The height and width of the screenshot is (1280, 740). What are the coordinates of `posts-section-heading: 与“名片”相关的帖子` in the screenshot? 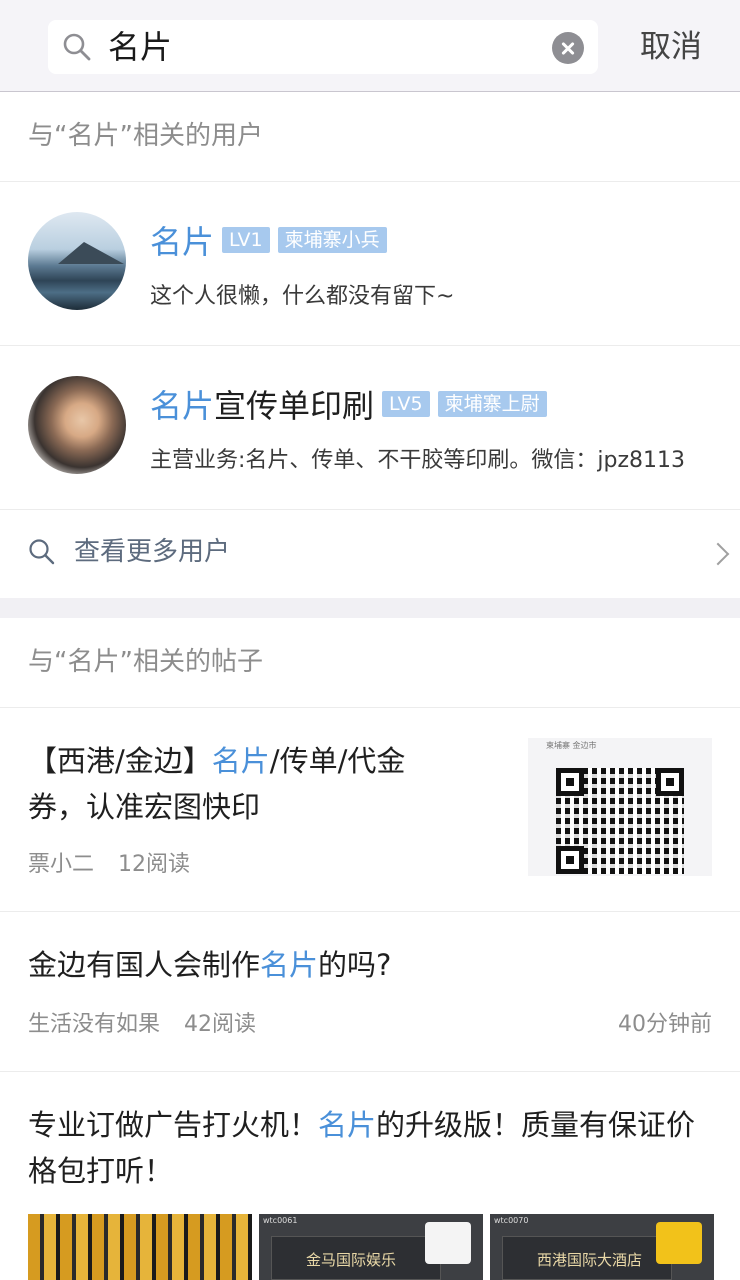 It's located at (370, 663).